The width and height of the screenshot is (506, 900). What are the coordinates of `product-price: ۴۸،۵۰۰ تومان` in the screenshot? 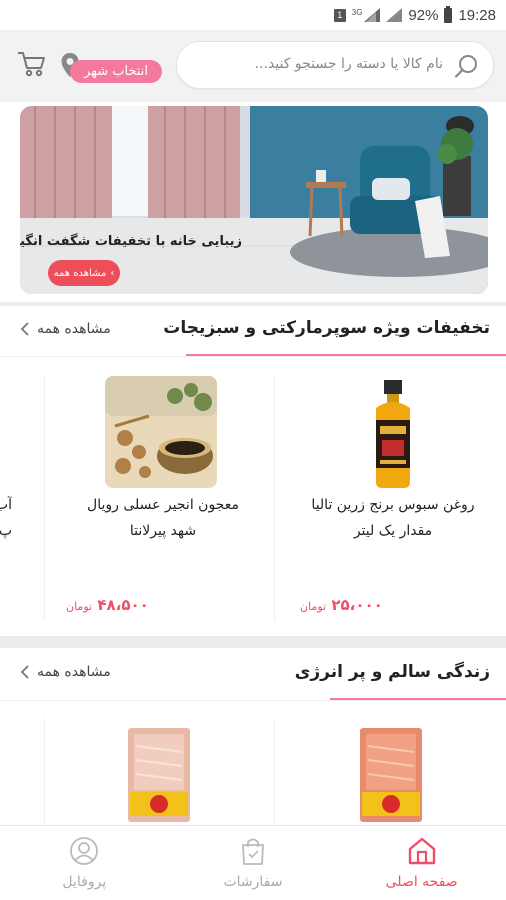 It's located at (107, 605).